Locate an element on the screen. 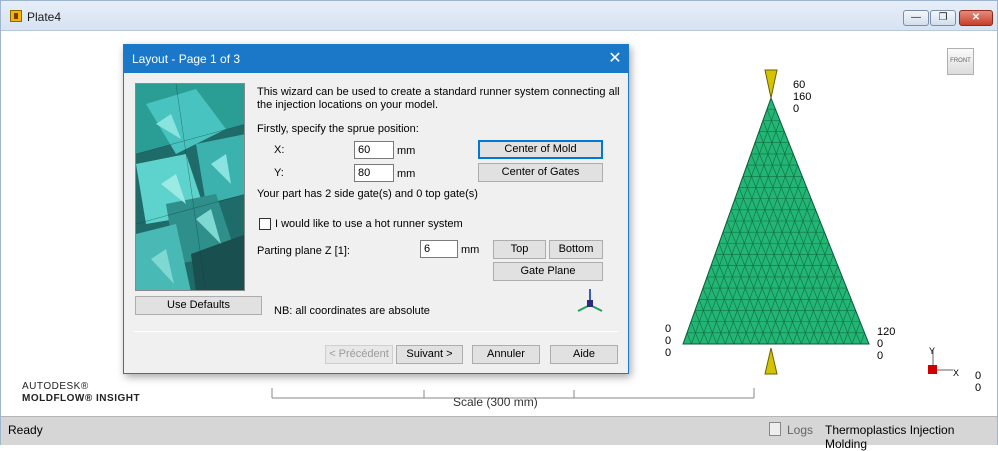 This screenshot has width=998, height=451. corner-values: 0 0 is located at coordinates (978, 382).